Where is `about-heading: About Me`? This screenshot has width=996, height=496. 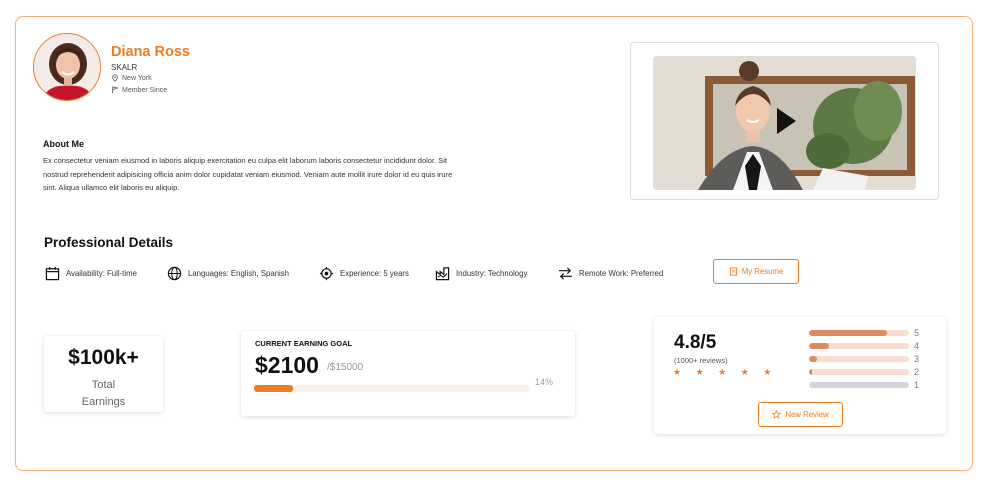
about-heading: About Me is located at coordinates (63, 144).